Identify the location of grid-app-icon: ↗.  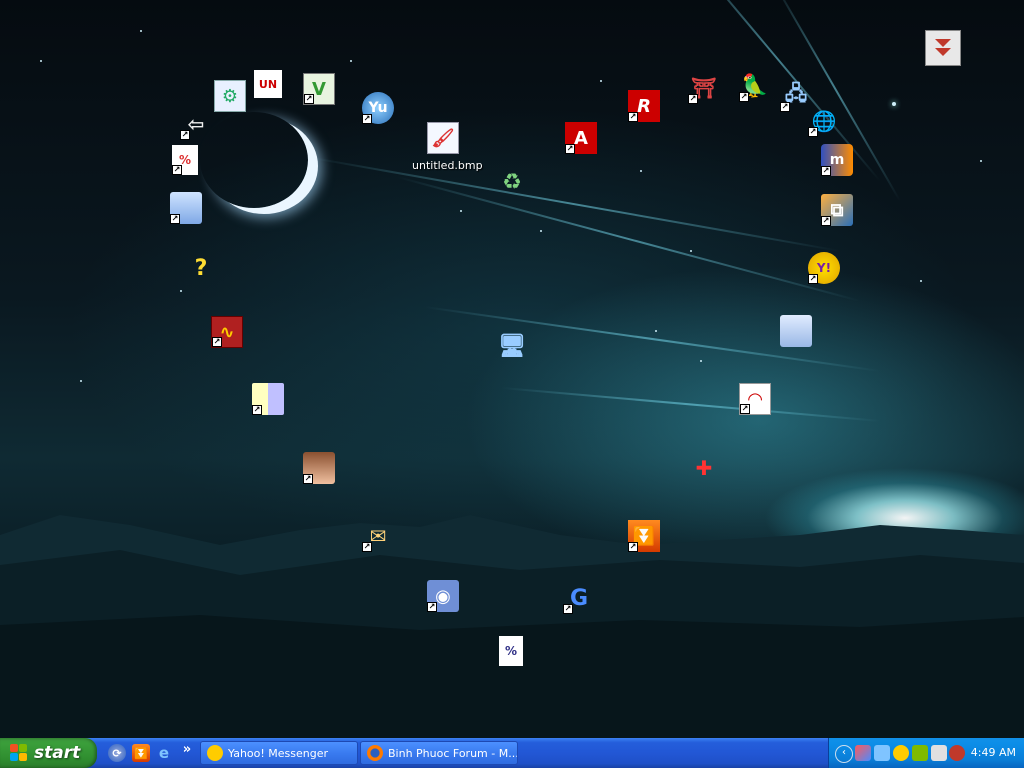
(268, 399).